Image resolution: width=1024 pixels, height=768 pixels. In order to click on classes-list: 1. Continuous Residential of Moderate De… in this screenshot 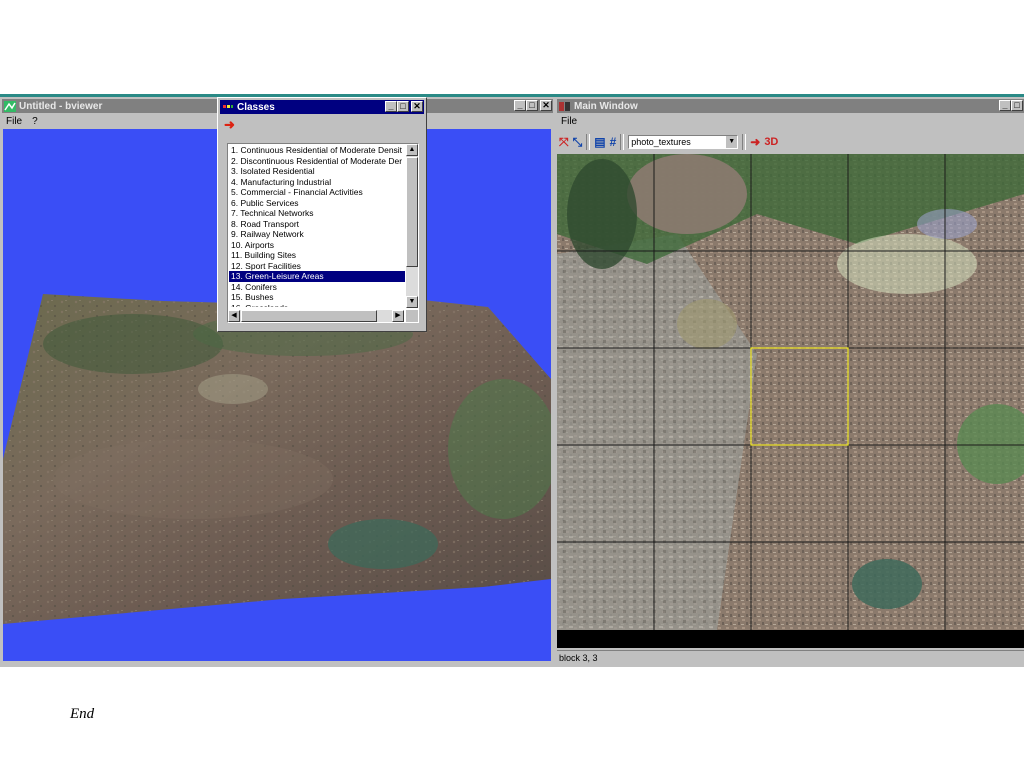, I will do `click(317, 226)`.